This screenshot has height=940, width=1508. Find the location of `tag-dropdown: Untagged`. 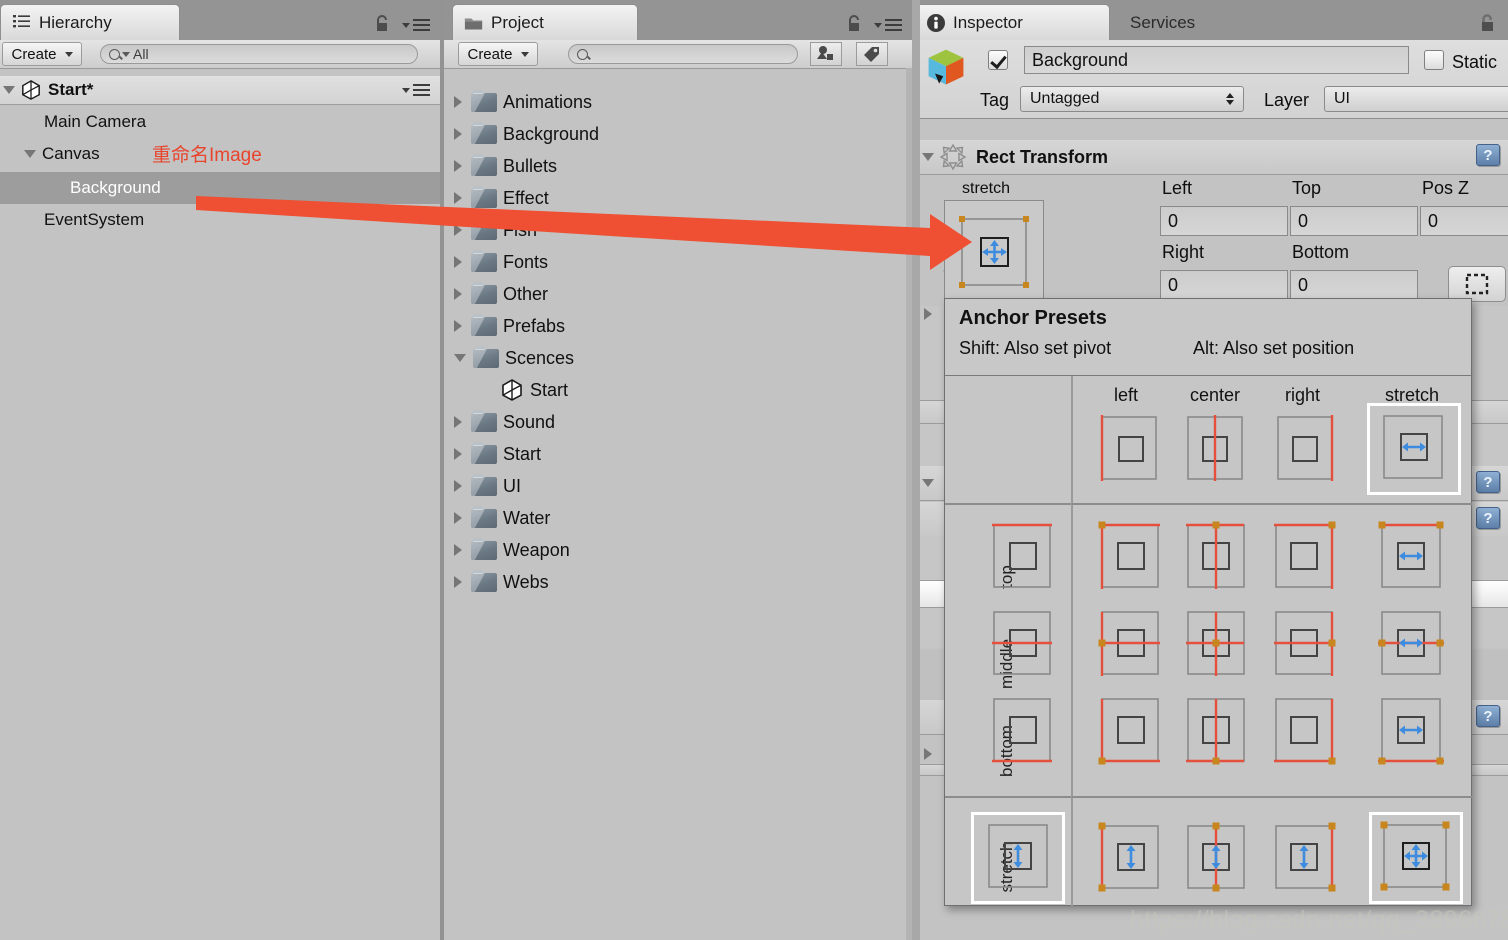

tag-dropdown: Untagged is located at coordinates (1132, 99).